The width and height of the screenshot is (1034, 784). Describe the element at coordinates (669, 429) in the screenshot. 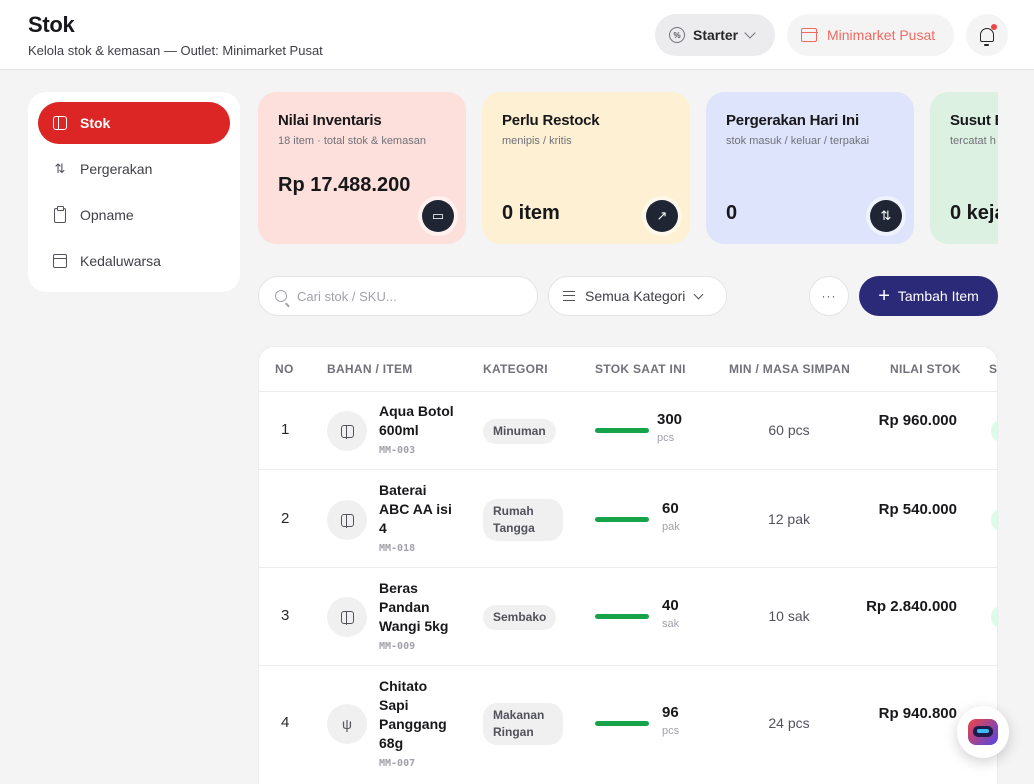

I see `stock-quantity: 300 pcs` at that location.